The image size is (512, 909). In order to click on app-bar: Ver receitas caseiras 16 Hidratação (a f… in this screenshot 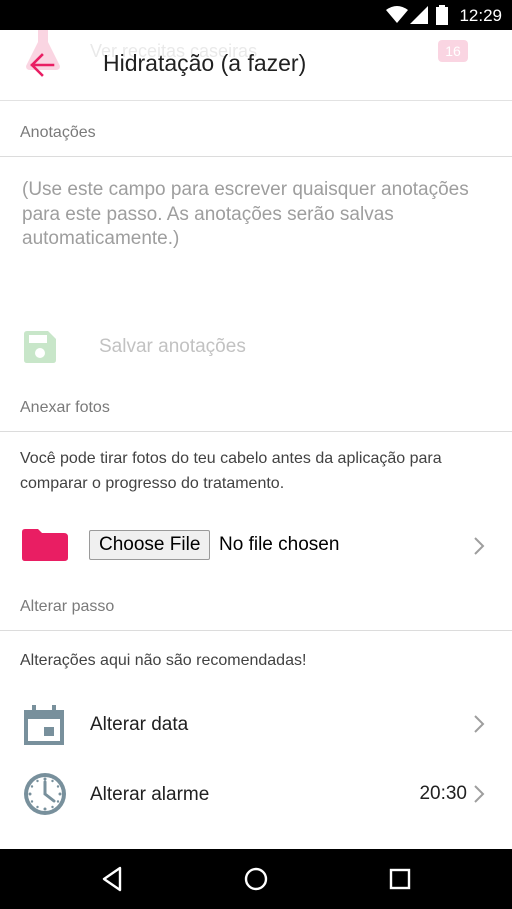, I will do `click(256, 65)`.